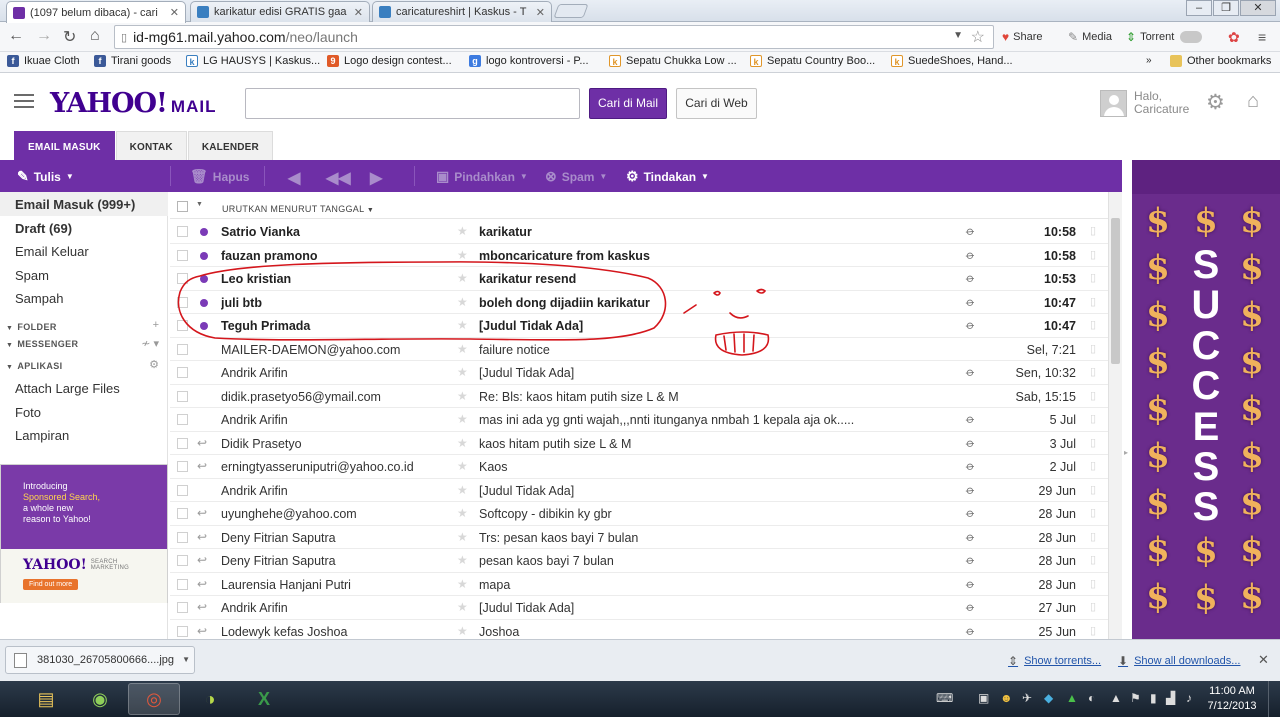  What do you see at coordinates (1226, 8) in the screenshot?
I see `maximize-button: ❐` at bounding box center [1226, 8].